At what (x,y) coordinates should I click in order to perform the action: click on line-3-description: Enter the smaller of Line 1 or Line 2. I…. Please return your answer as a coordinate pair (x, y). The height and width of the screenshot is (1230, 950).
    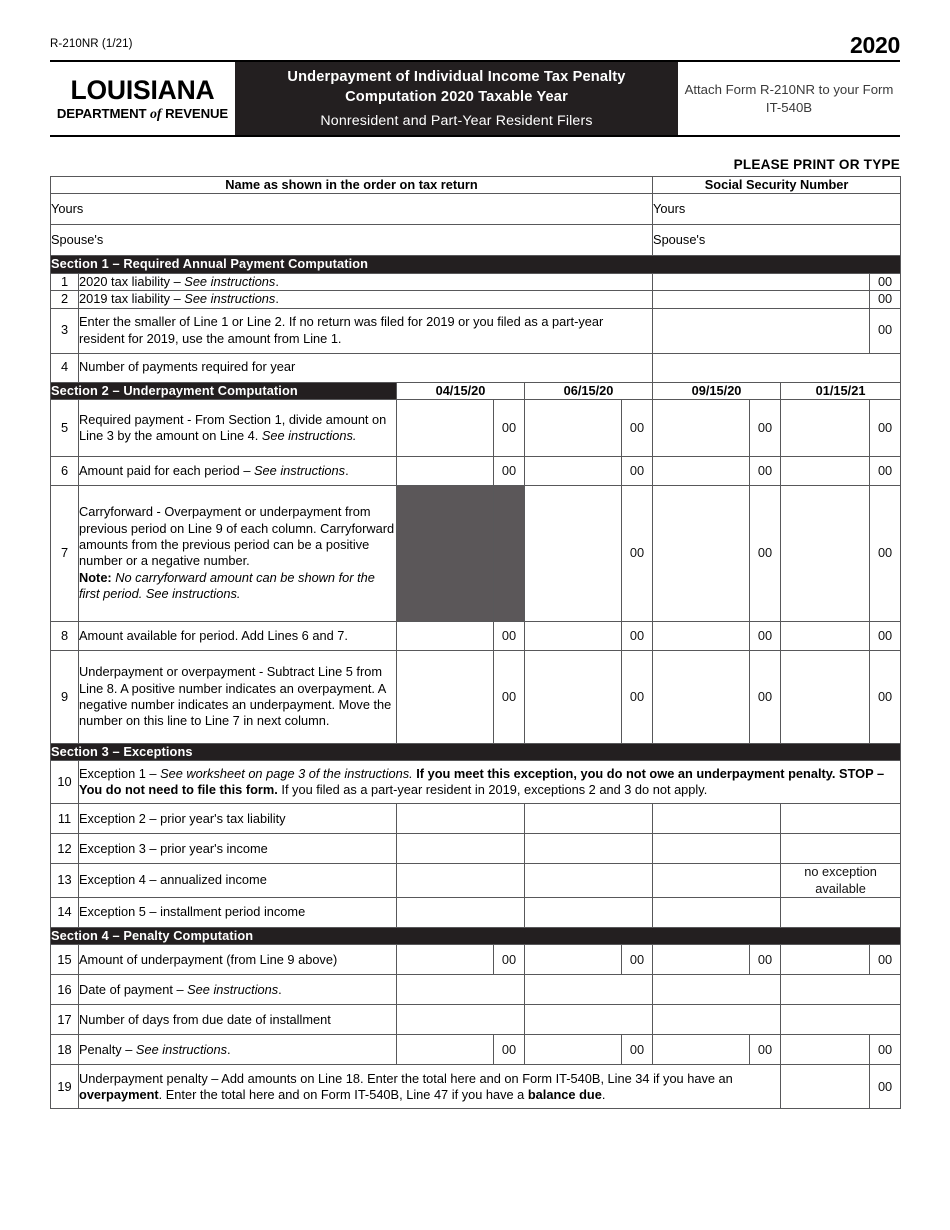
    Looking at the image, I should click on (365, 330).